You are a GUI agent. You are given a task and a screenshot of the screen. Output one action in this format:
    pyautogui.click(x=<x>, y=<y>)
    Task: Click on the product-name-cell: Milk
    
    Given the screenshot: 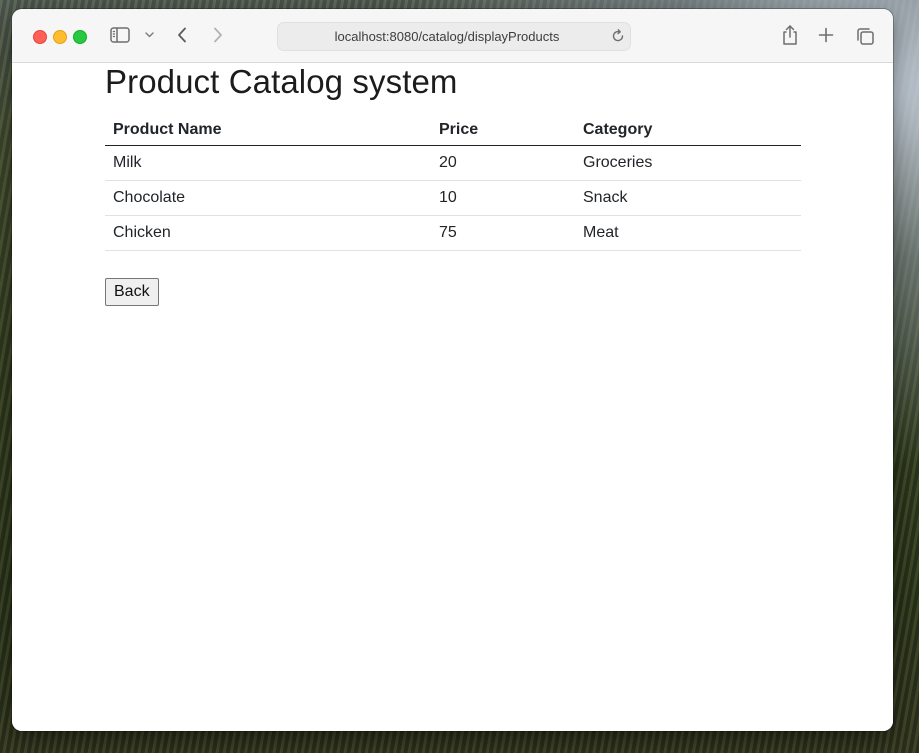 What is the action you would take?
    pyautogui.click(x=268, y=163)
    